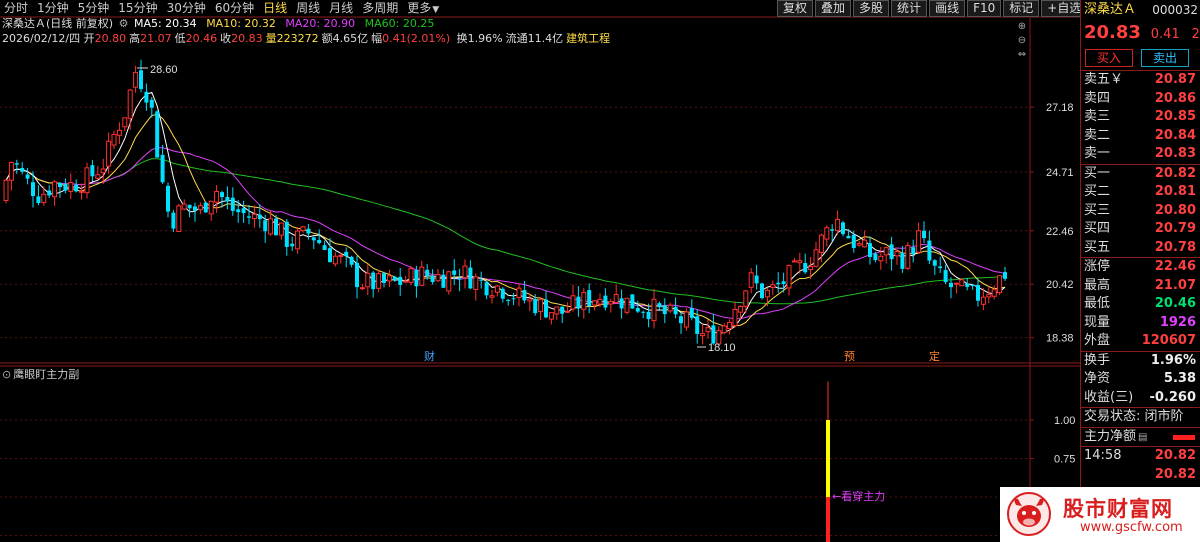 The image size is (1200, 542). Describe the element at coordinates (588, 38) in the screenshot. I see `industry-value: 建筑工程` at that location.